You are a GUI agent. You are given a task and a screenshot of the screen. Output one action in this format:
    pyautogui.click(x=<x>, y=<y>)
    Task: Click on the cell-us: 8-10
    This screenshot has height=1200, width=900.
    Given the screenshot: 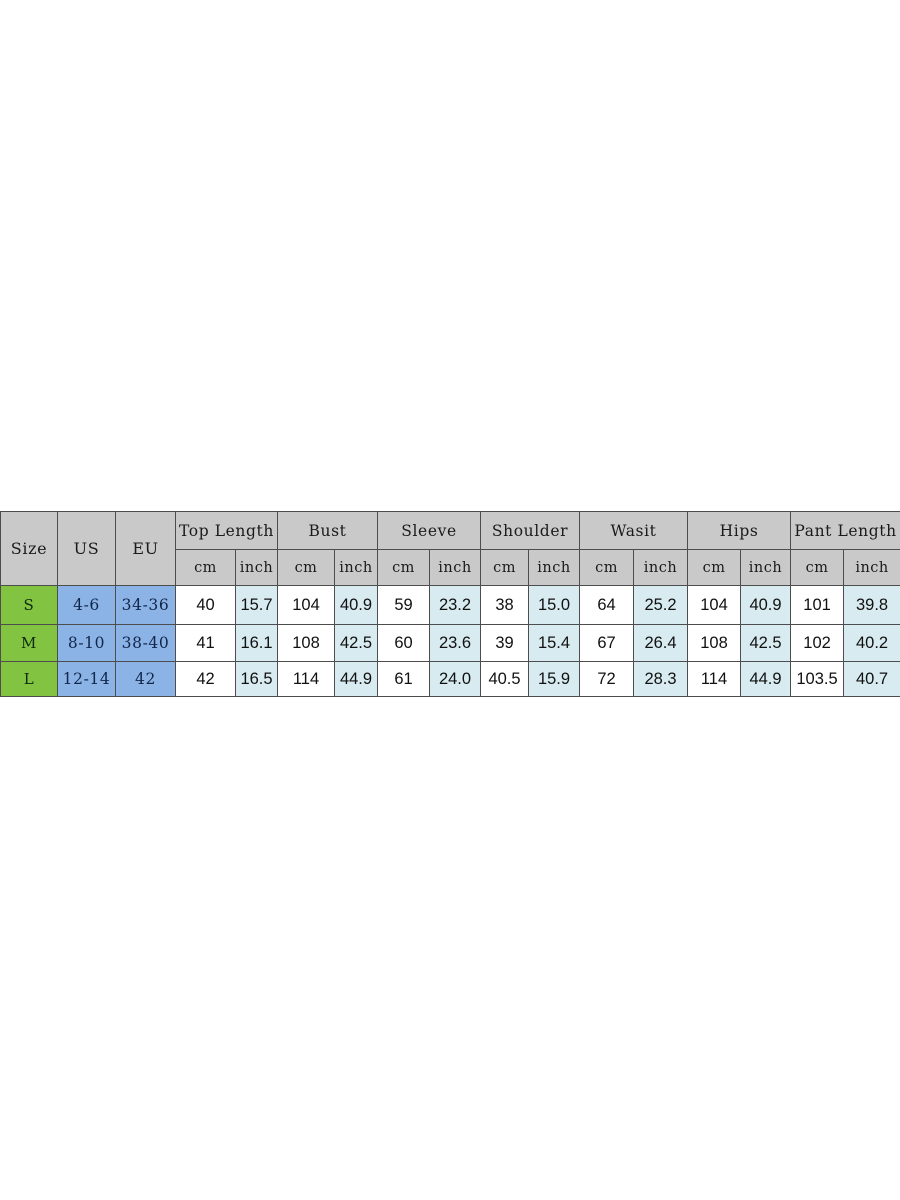 What is the action you would take?
    pyautogui.click(x=86, y=643)
    